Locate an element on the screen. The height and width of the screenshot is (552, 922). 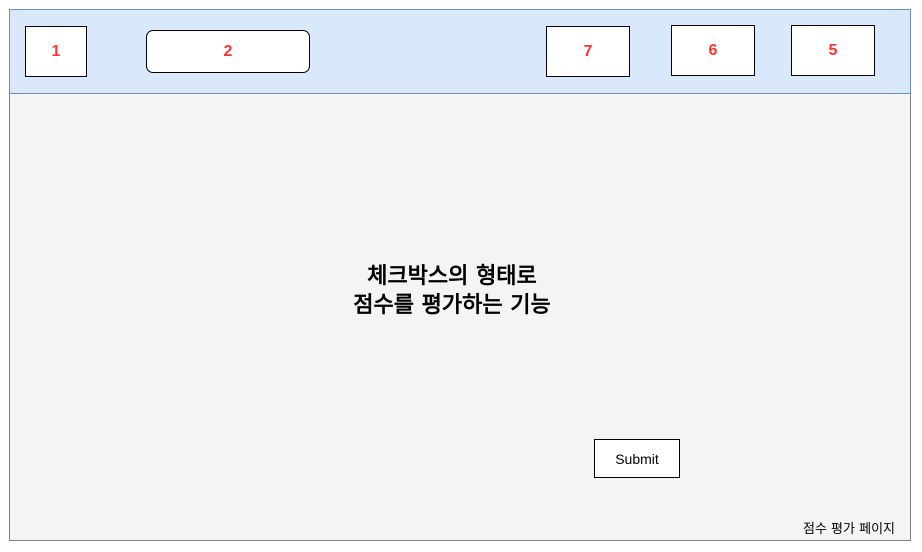
page-label: 점수 평가 페이지 is located at coordinates (849, 529).